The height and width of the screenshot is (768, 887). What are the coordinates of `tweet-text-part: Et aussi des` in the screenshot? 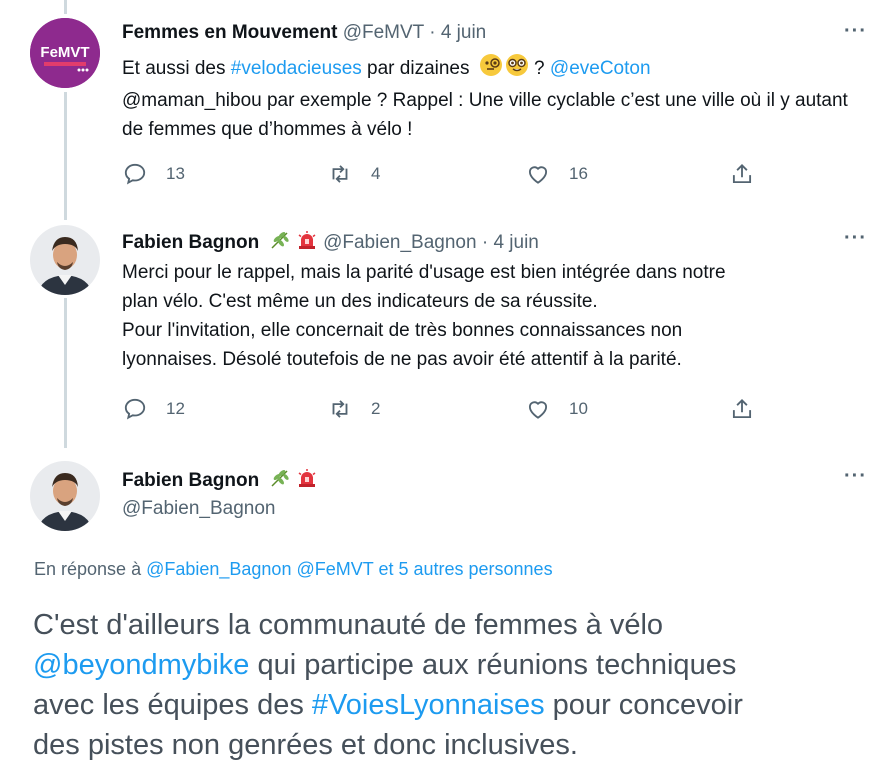 It's located at (176, 68).